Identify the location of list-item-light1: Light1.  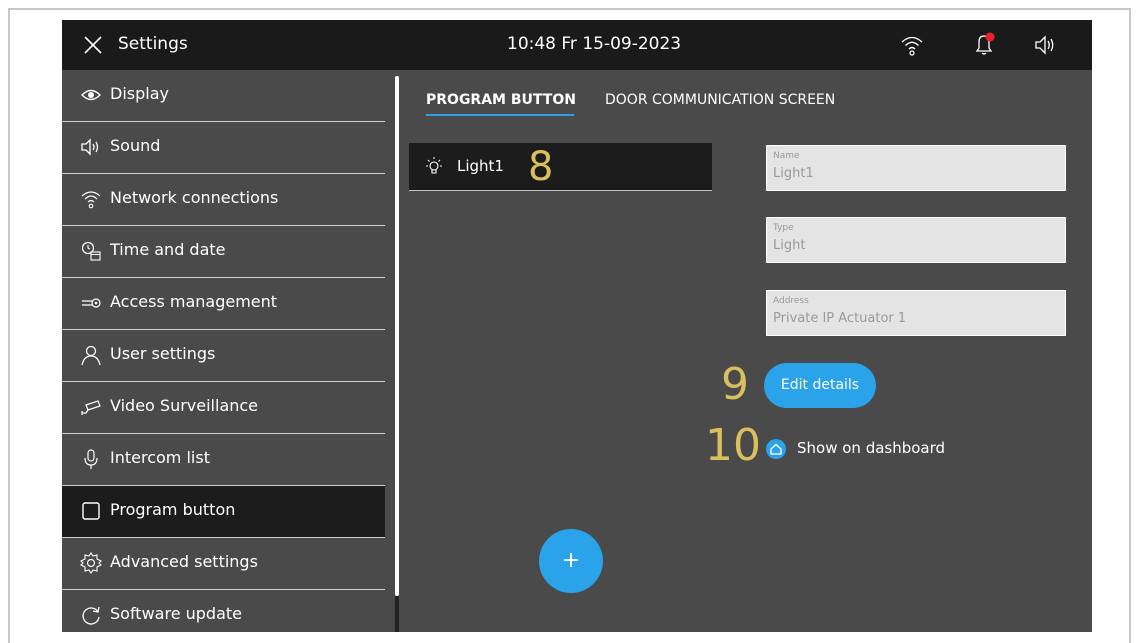
(560, 167).